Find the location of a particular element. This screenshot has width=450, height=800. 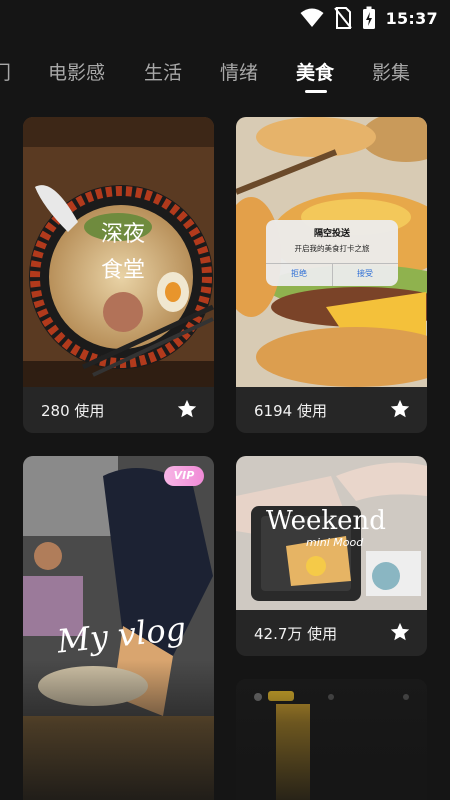

ramen-overlay-title: 深夜 食堂 is located at coordinates (122, 252).